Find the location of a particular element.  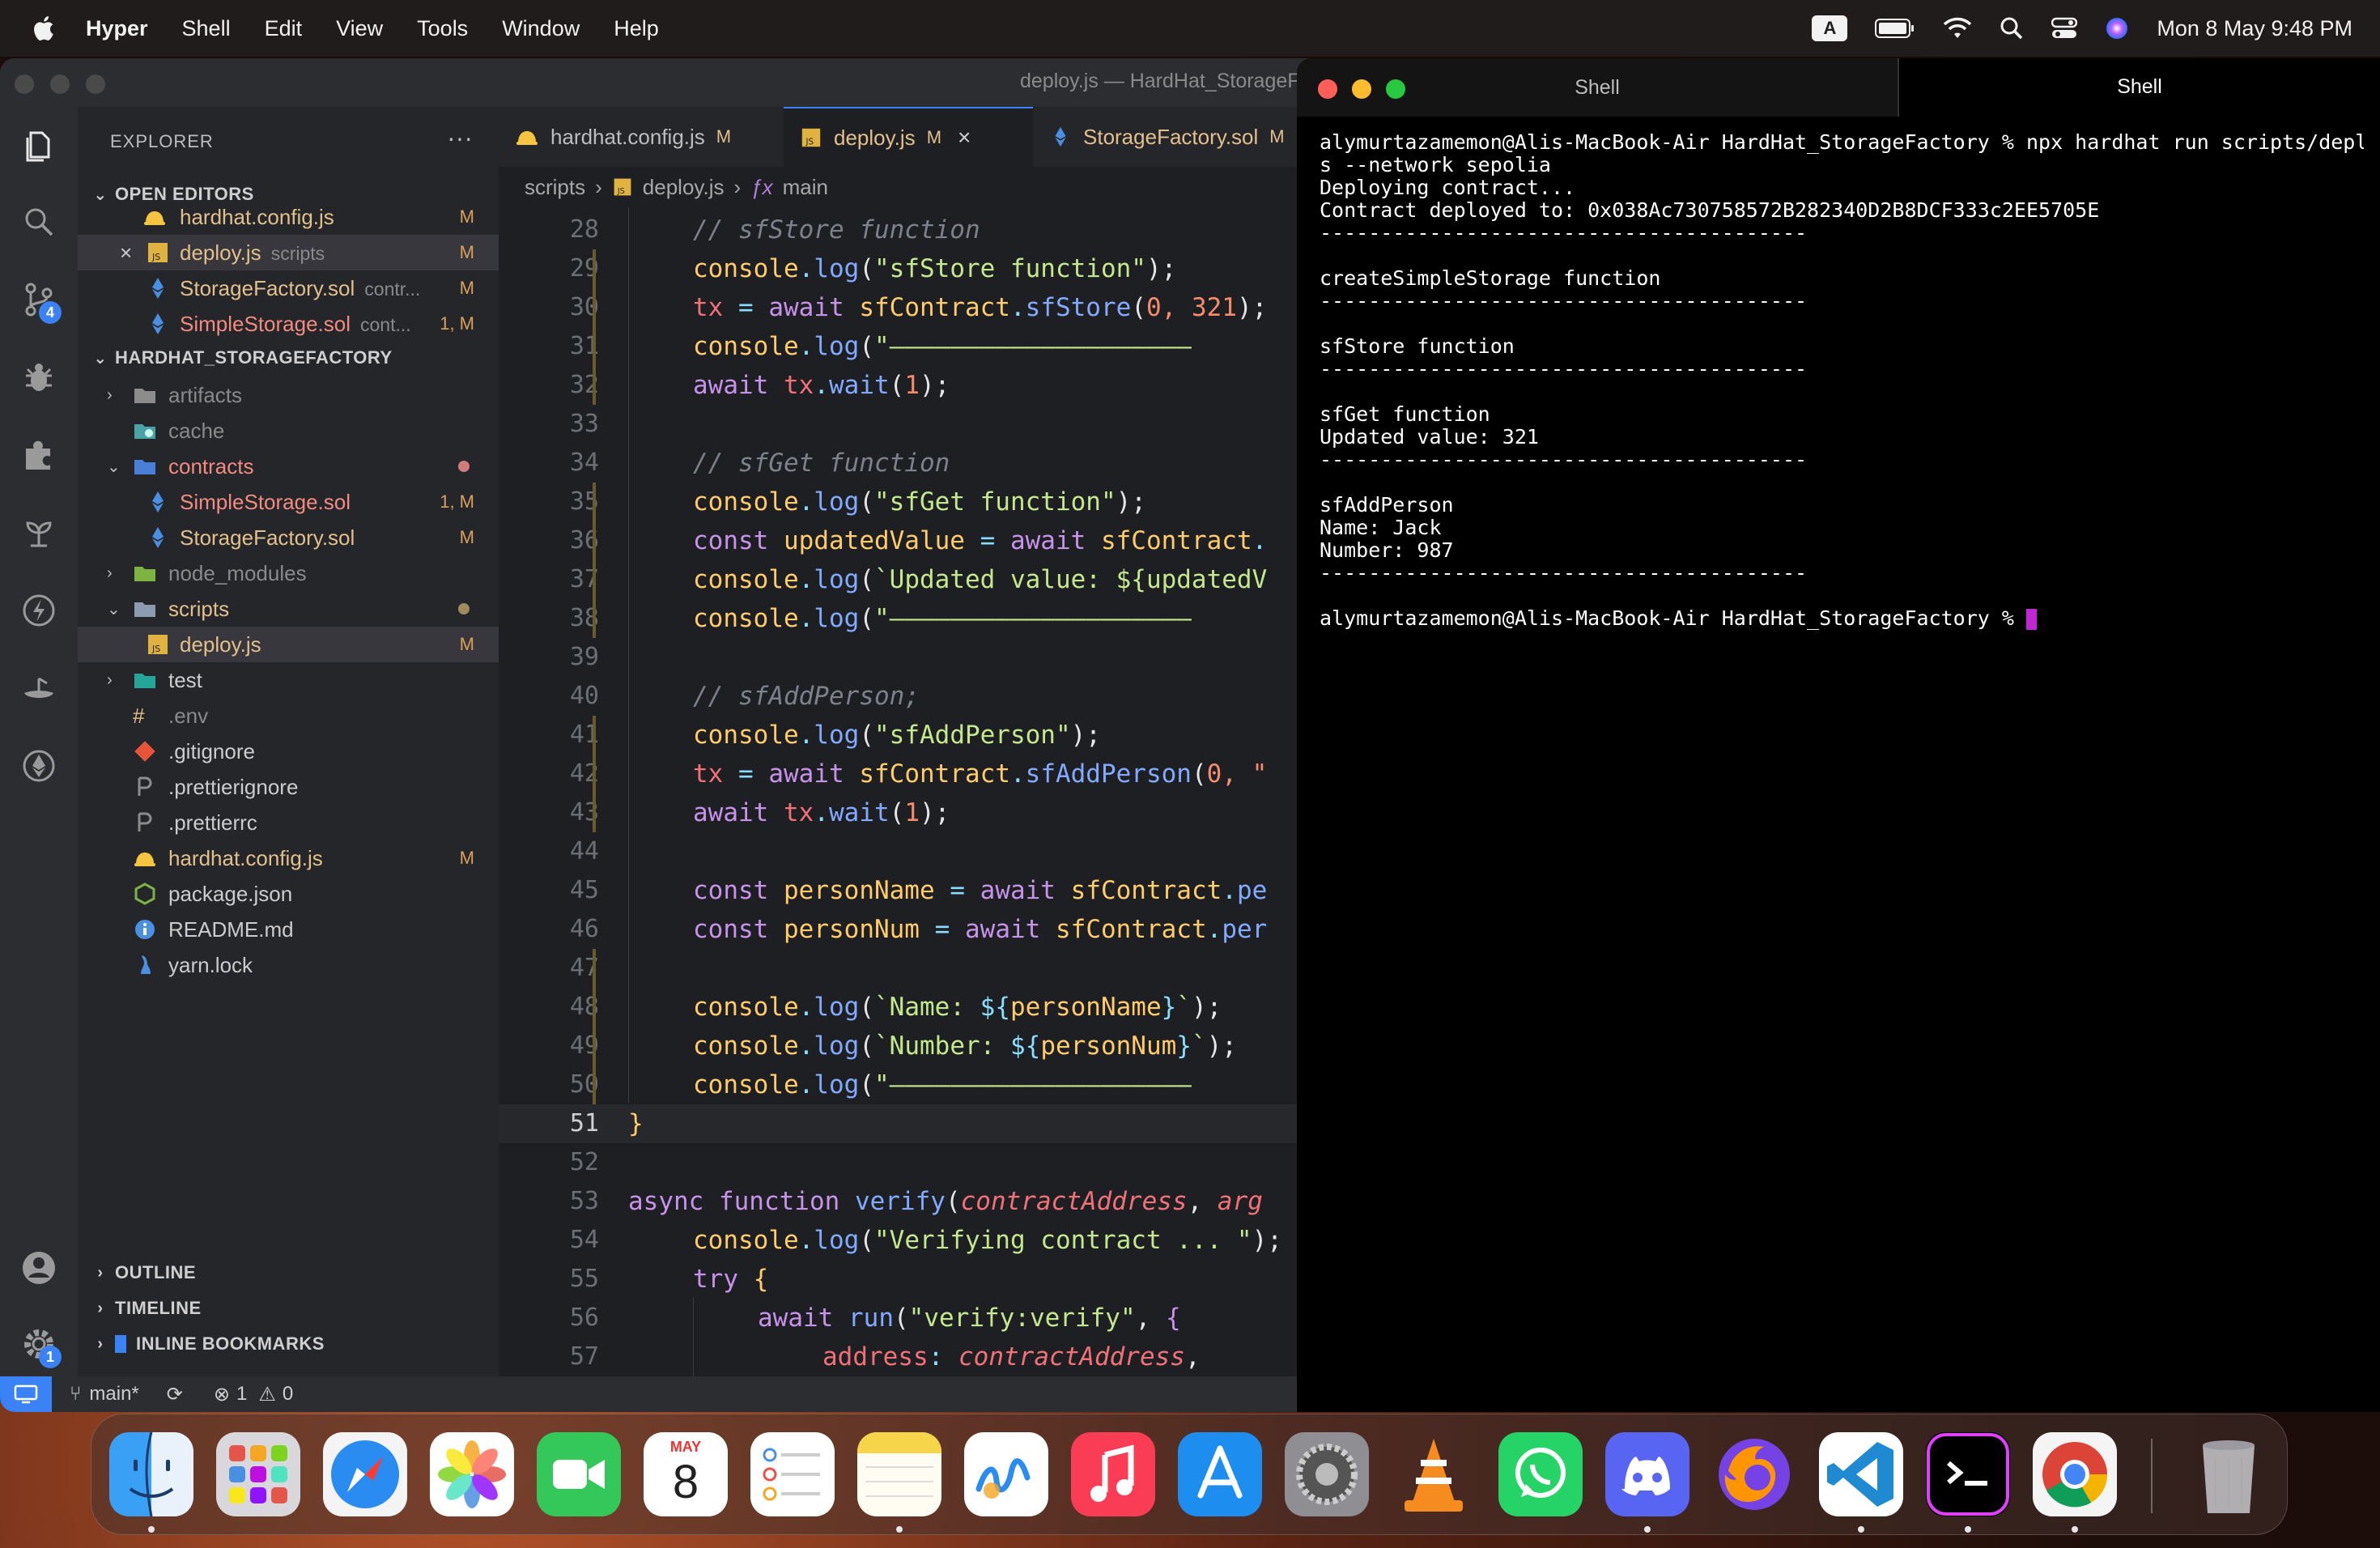

tree-folder-test: › test is located at coordinates (288, 680).